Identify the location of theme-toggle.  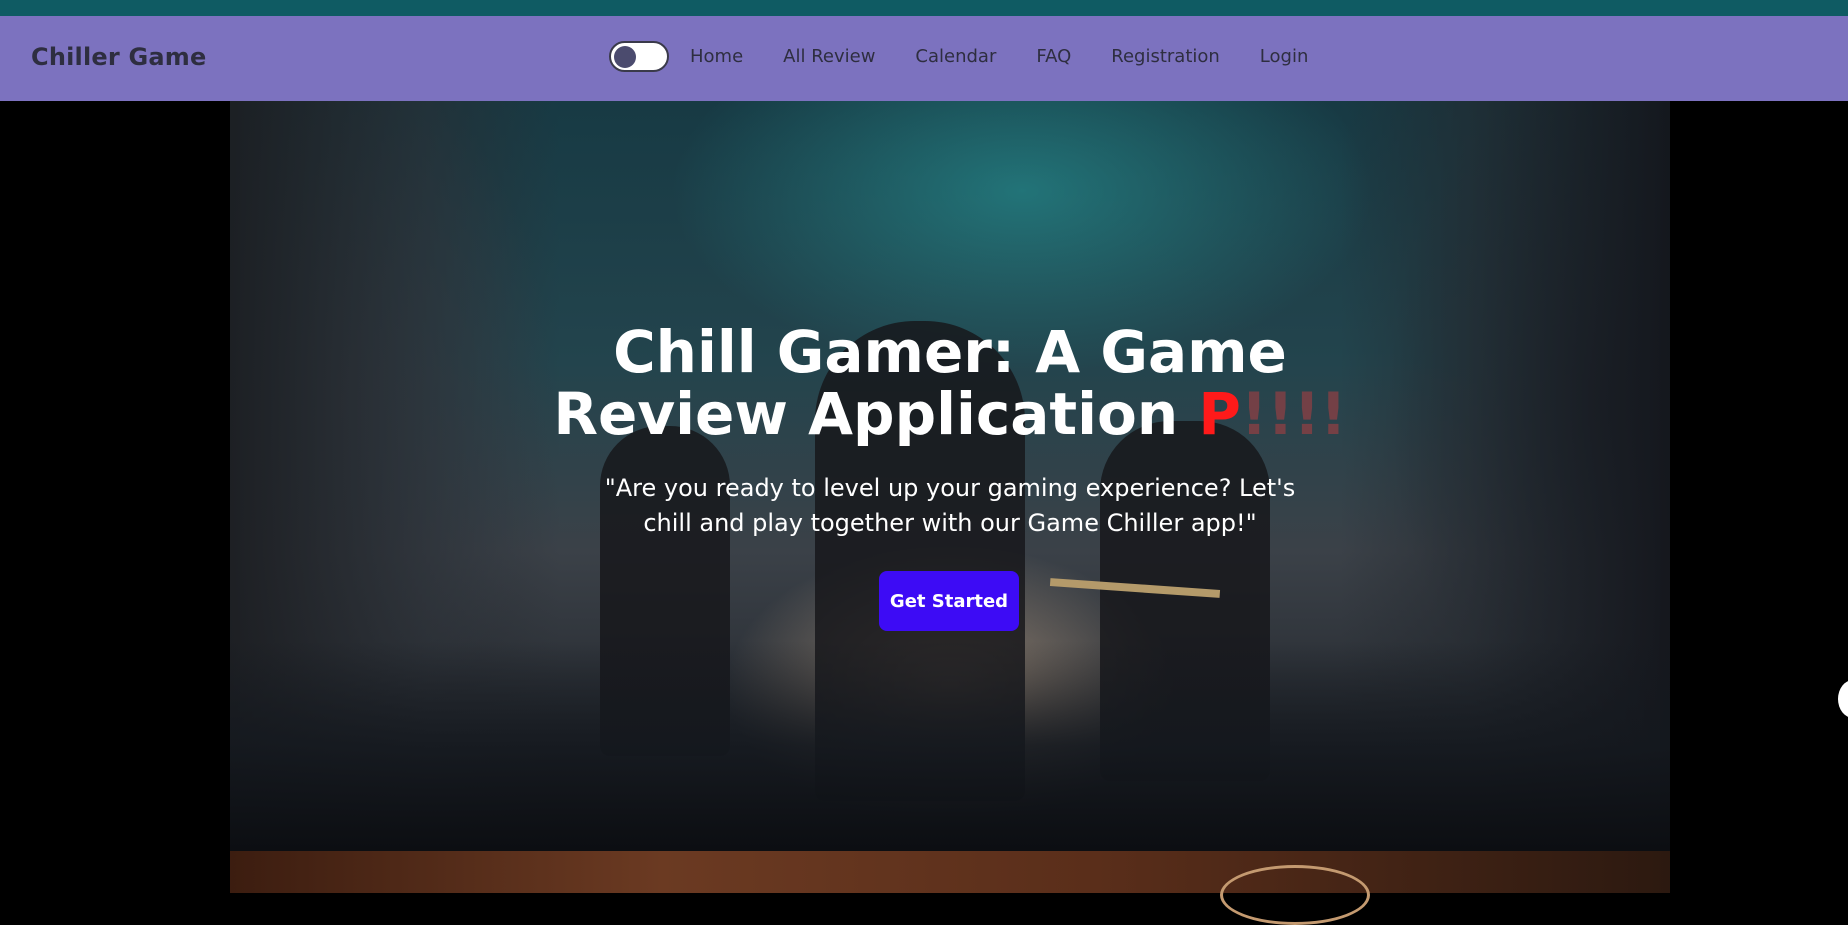
(639, 56).